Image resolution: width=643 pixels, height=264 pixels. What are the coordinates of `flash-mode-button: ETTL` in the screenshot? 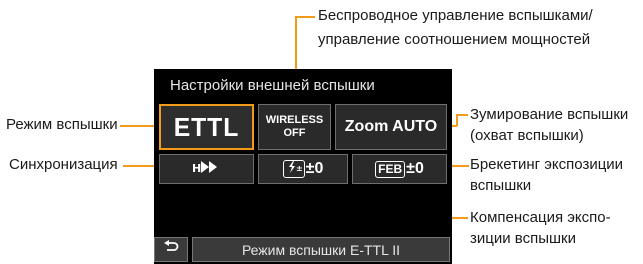 It's located at (206, 127).